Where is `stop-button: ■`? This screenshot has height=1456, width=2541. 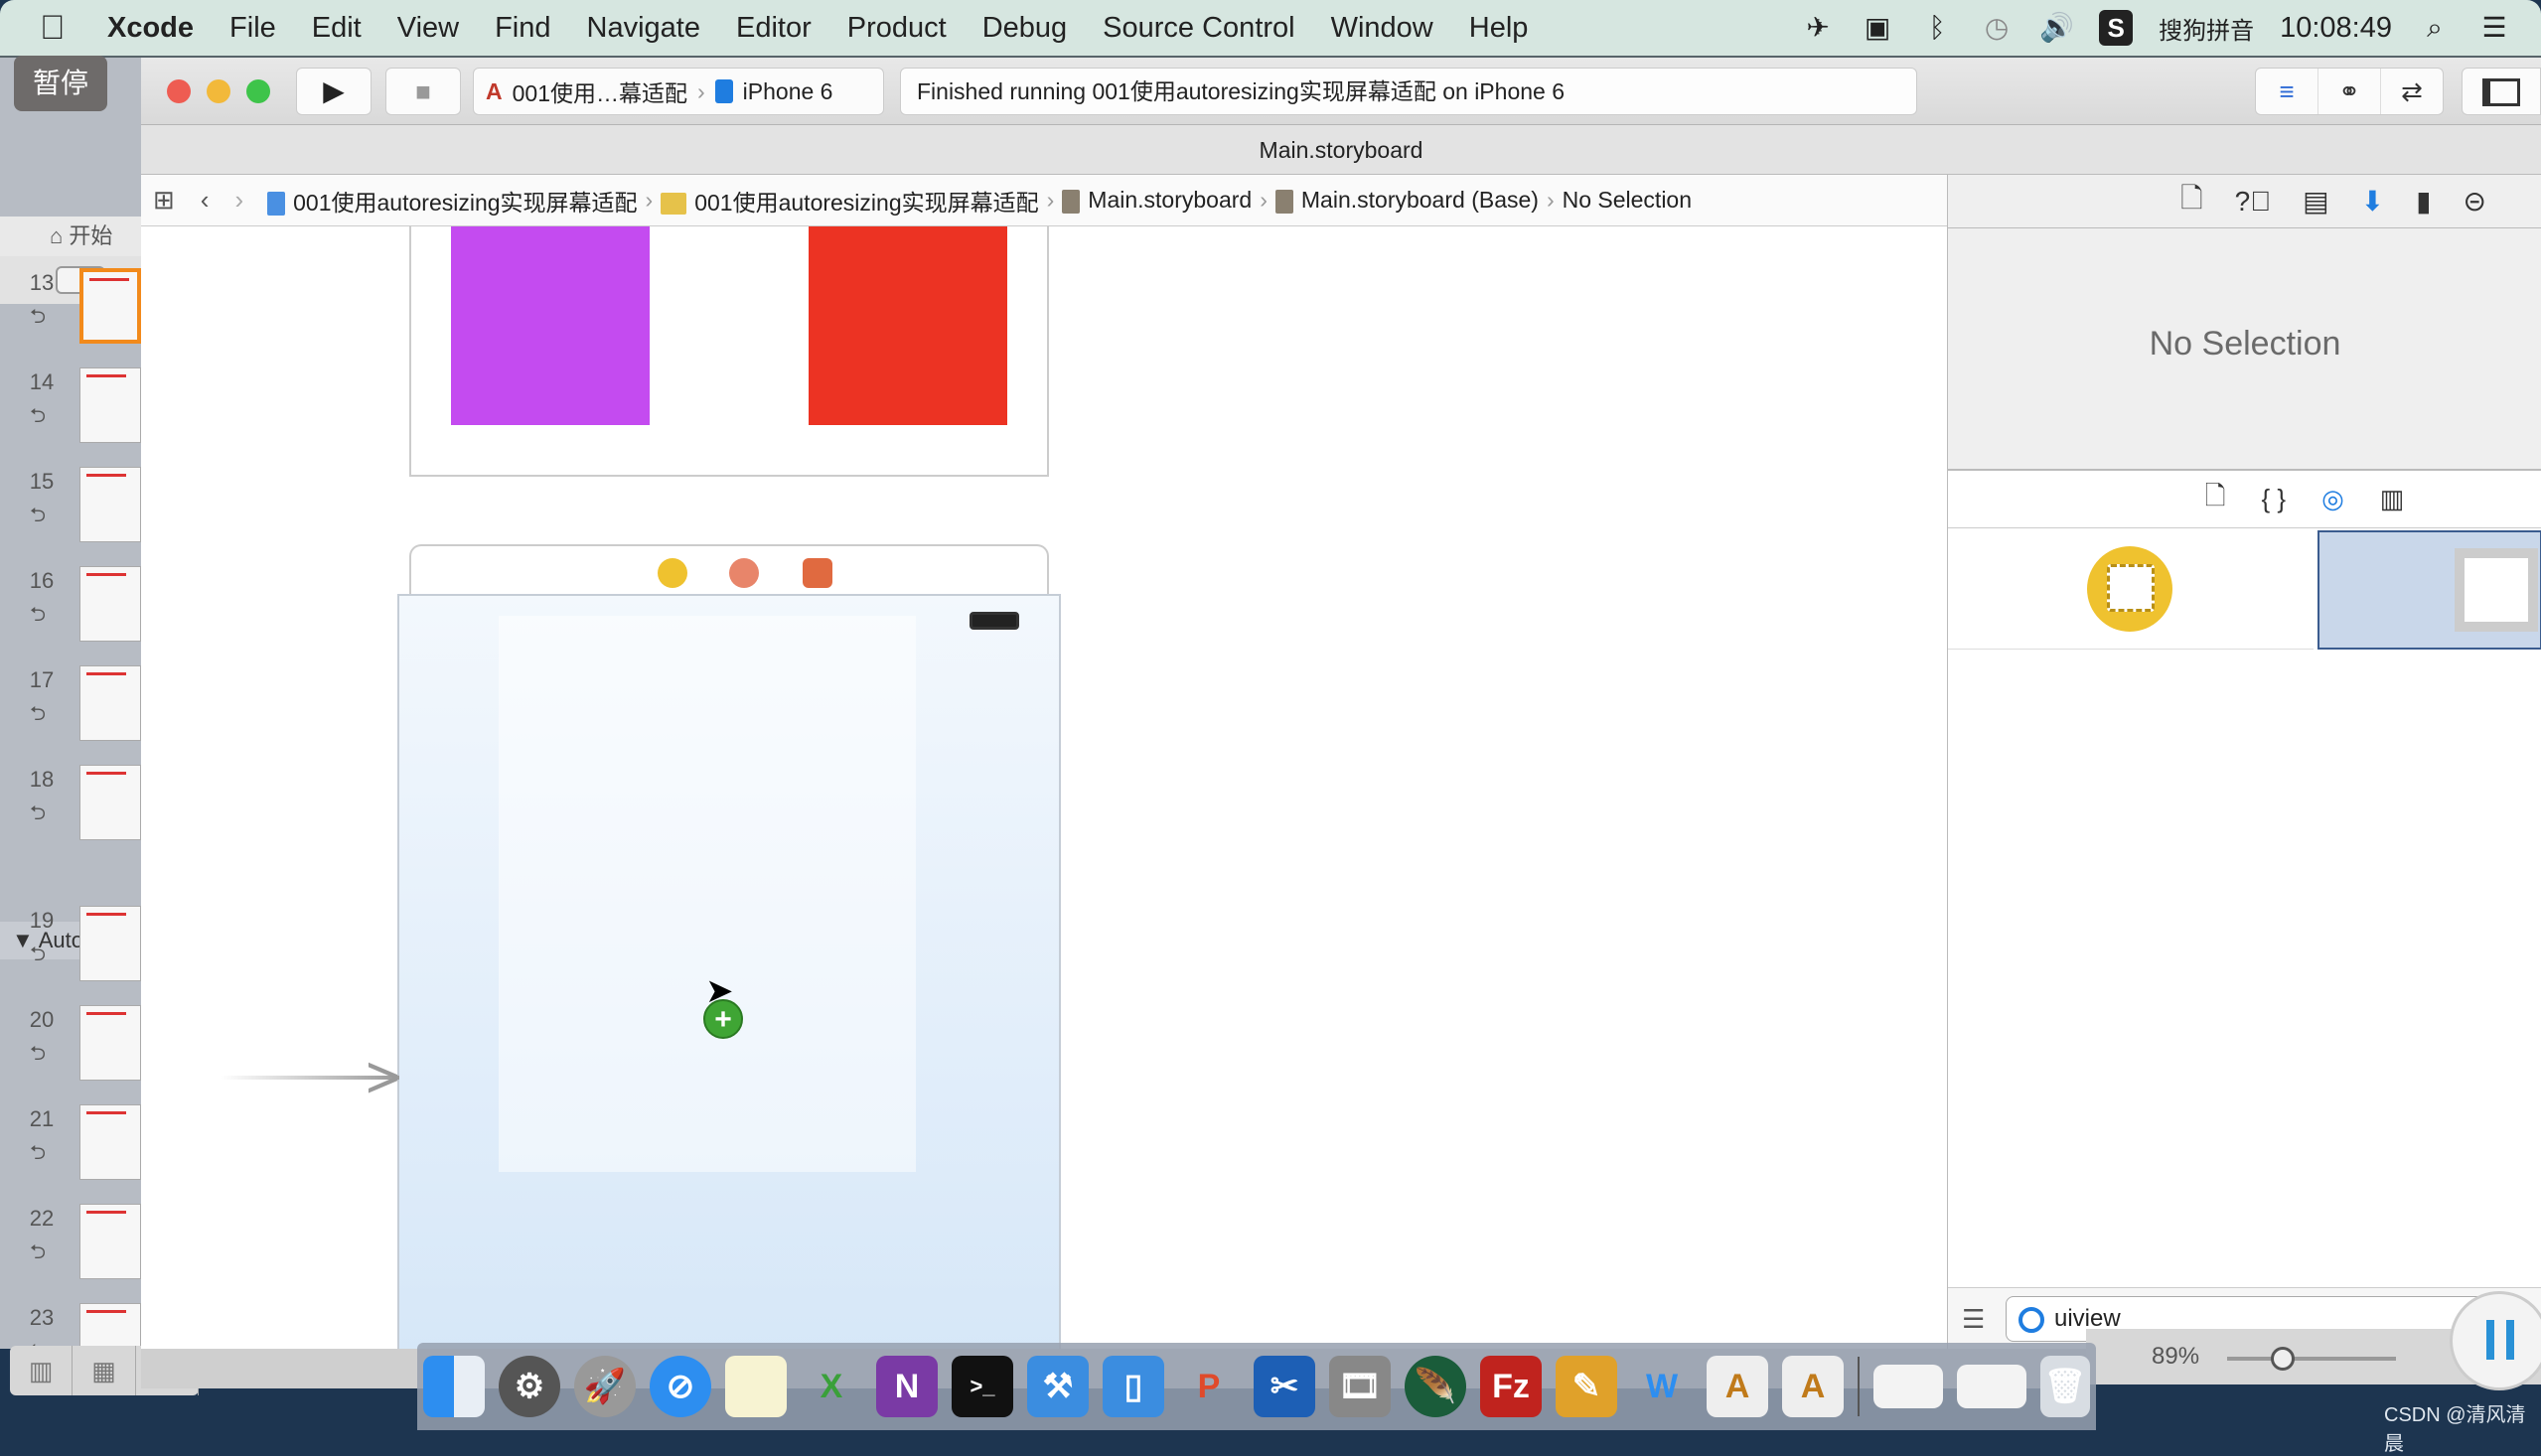
stop-button: ■ is located at coordinates (423, 91).